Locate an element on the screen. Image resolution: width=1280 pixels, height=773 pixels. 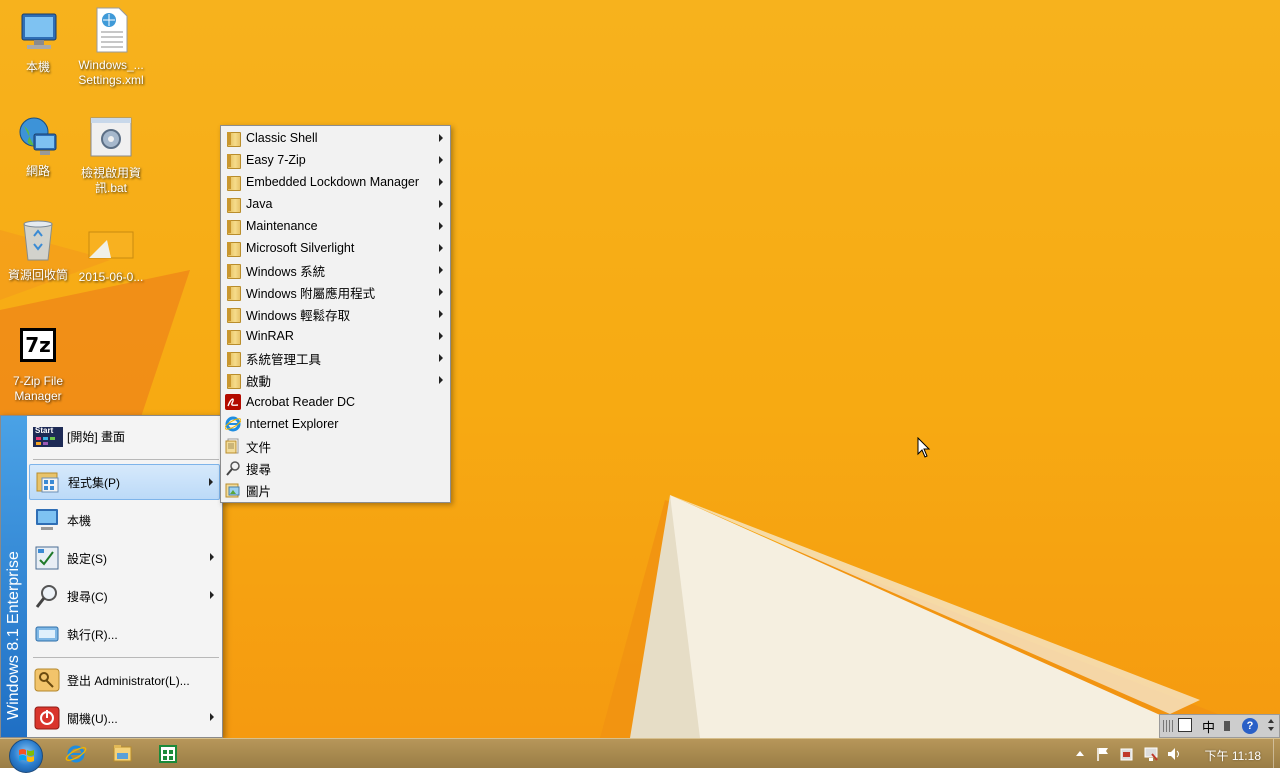
desktop-icon-7zip: 7z 7-Zip File Manager is located at coordinates (38, 363).